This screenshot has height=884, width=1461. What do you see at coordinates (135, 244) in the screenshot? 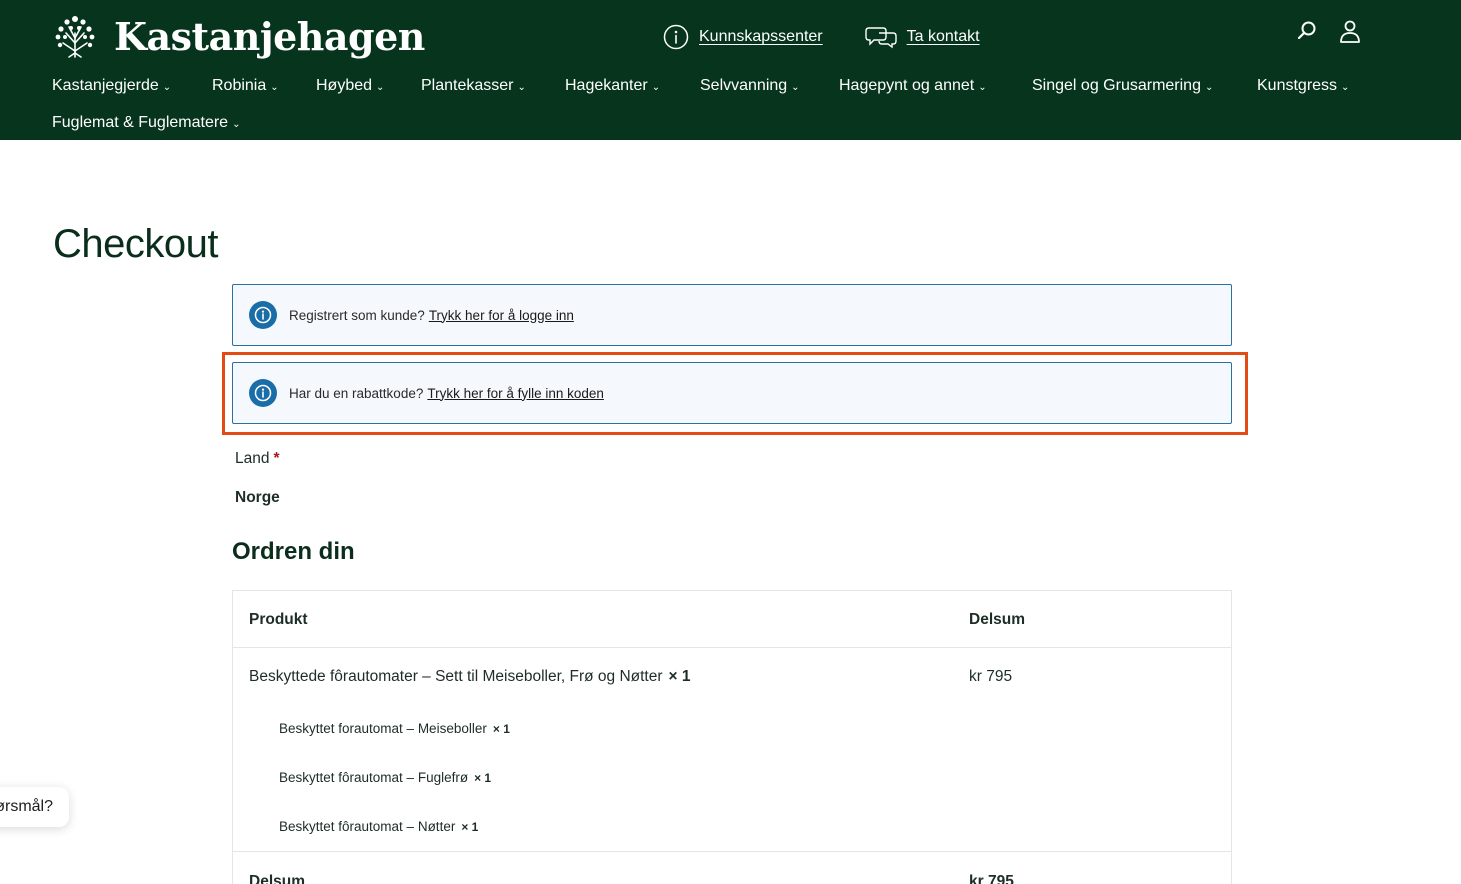
I see `page-title: Checkout` at bounding box center [135, 244].